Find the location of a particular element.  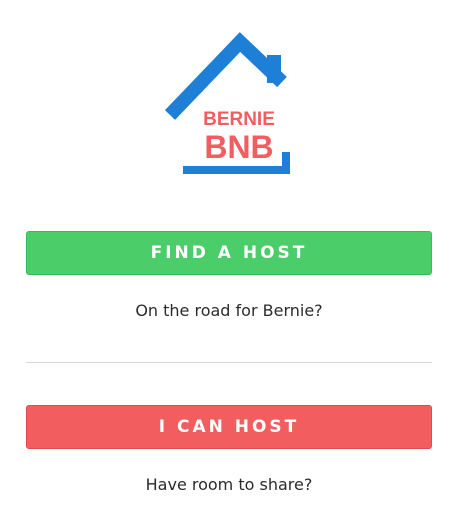

berniebnb-logo: BERNIE BNB is located at coordinates (230, 105).